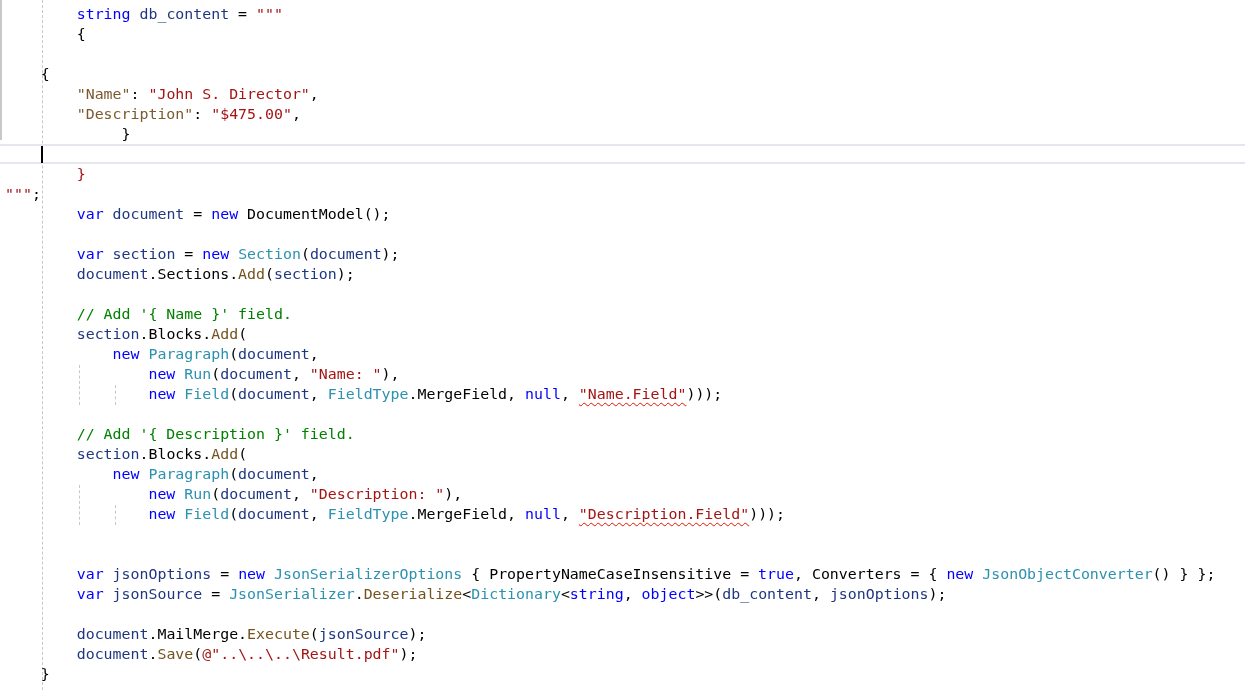 This screenshot has height=695, width=1245. What do you see at coordinates (467, 514) in the screenshot?
I see `code-line: new Field(document, FieldType.MergeField, null, "Description.Field")));` at bounding box center [467, 514].